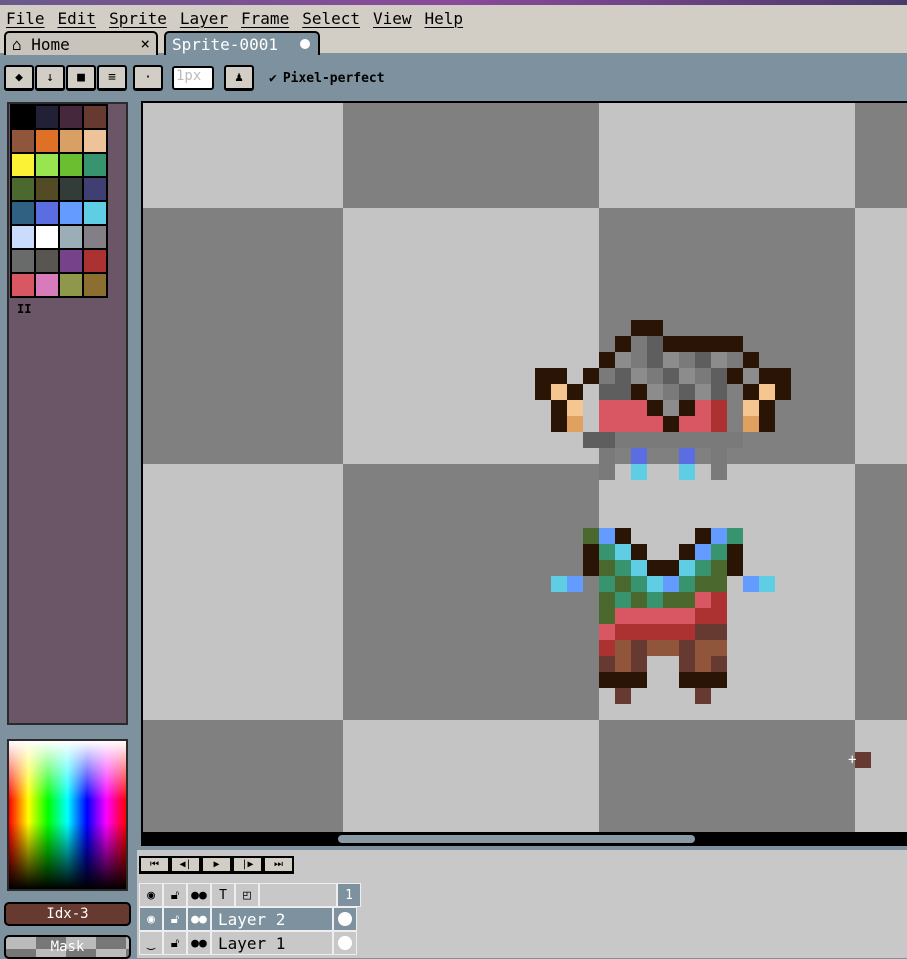 This screenshot has width=907, height=959. Describe the element at coordinates (265, 18) in the screenshot. I see `menu-frame: Frame` at that location.